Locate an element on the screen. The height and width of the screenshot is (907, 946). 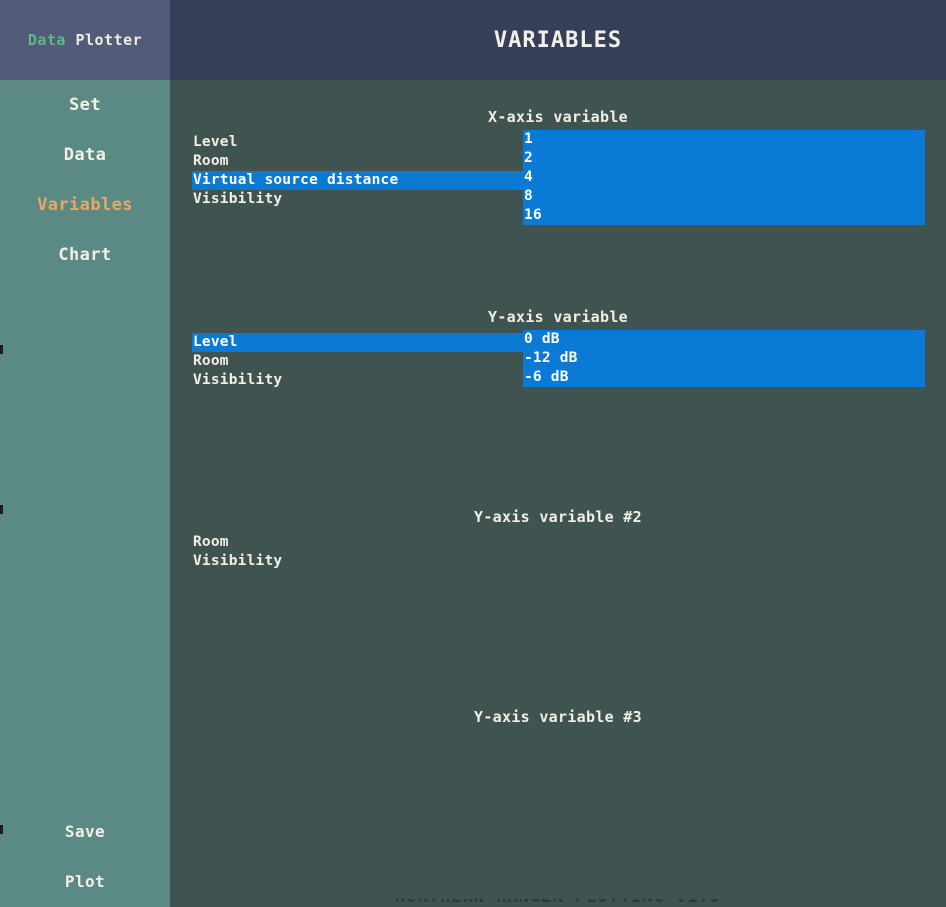
value-row: 16 is located at coordinates (724, 215).